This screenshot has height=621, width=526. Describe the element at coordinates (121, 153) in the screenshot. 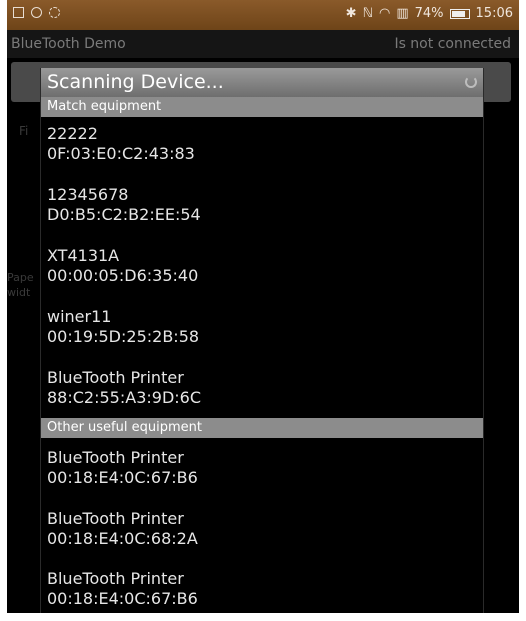

I see `device-address: 0F:03:E0:C2:43:83` at that location.